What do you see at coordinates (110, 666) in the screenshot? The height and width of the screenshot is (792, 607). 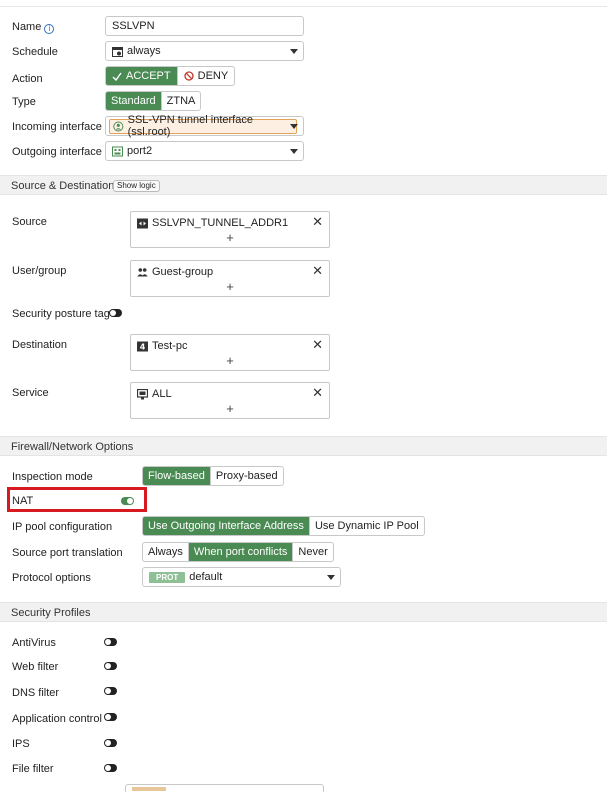 I see `web-filter-toggle` at bounding box center [110, 666].